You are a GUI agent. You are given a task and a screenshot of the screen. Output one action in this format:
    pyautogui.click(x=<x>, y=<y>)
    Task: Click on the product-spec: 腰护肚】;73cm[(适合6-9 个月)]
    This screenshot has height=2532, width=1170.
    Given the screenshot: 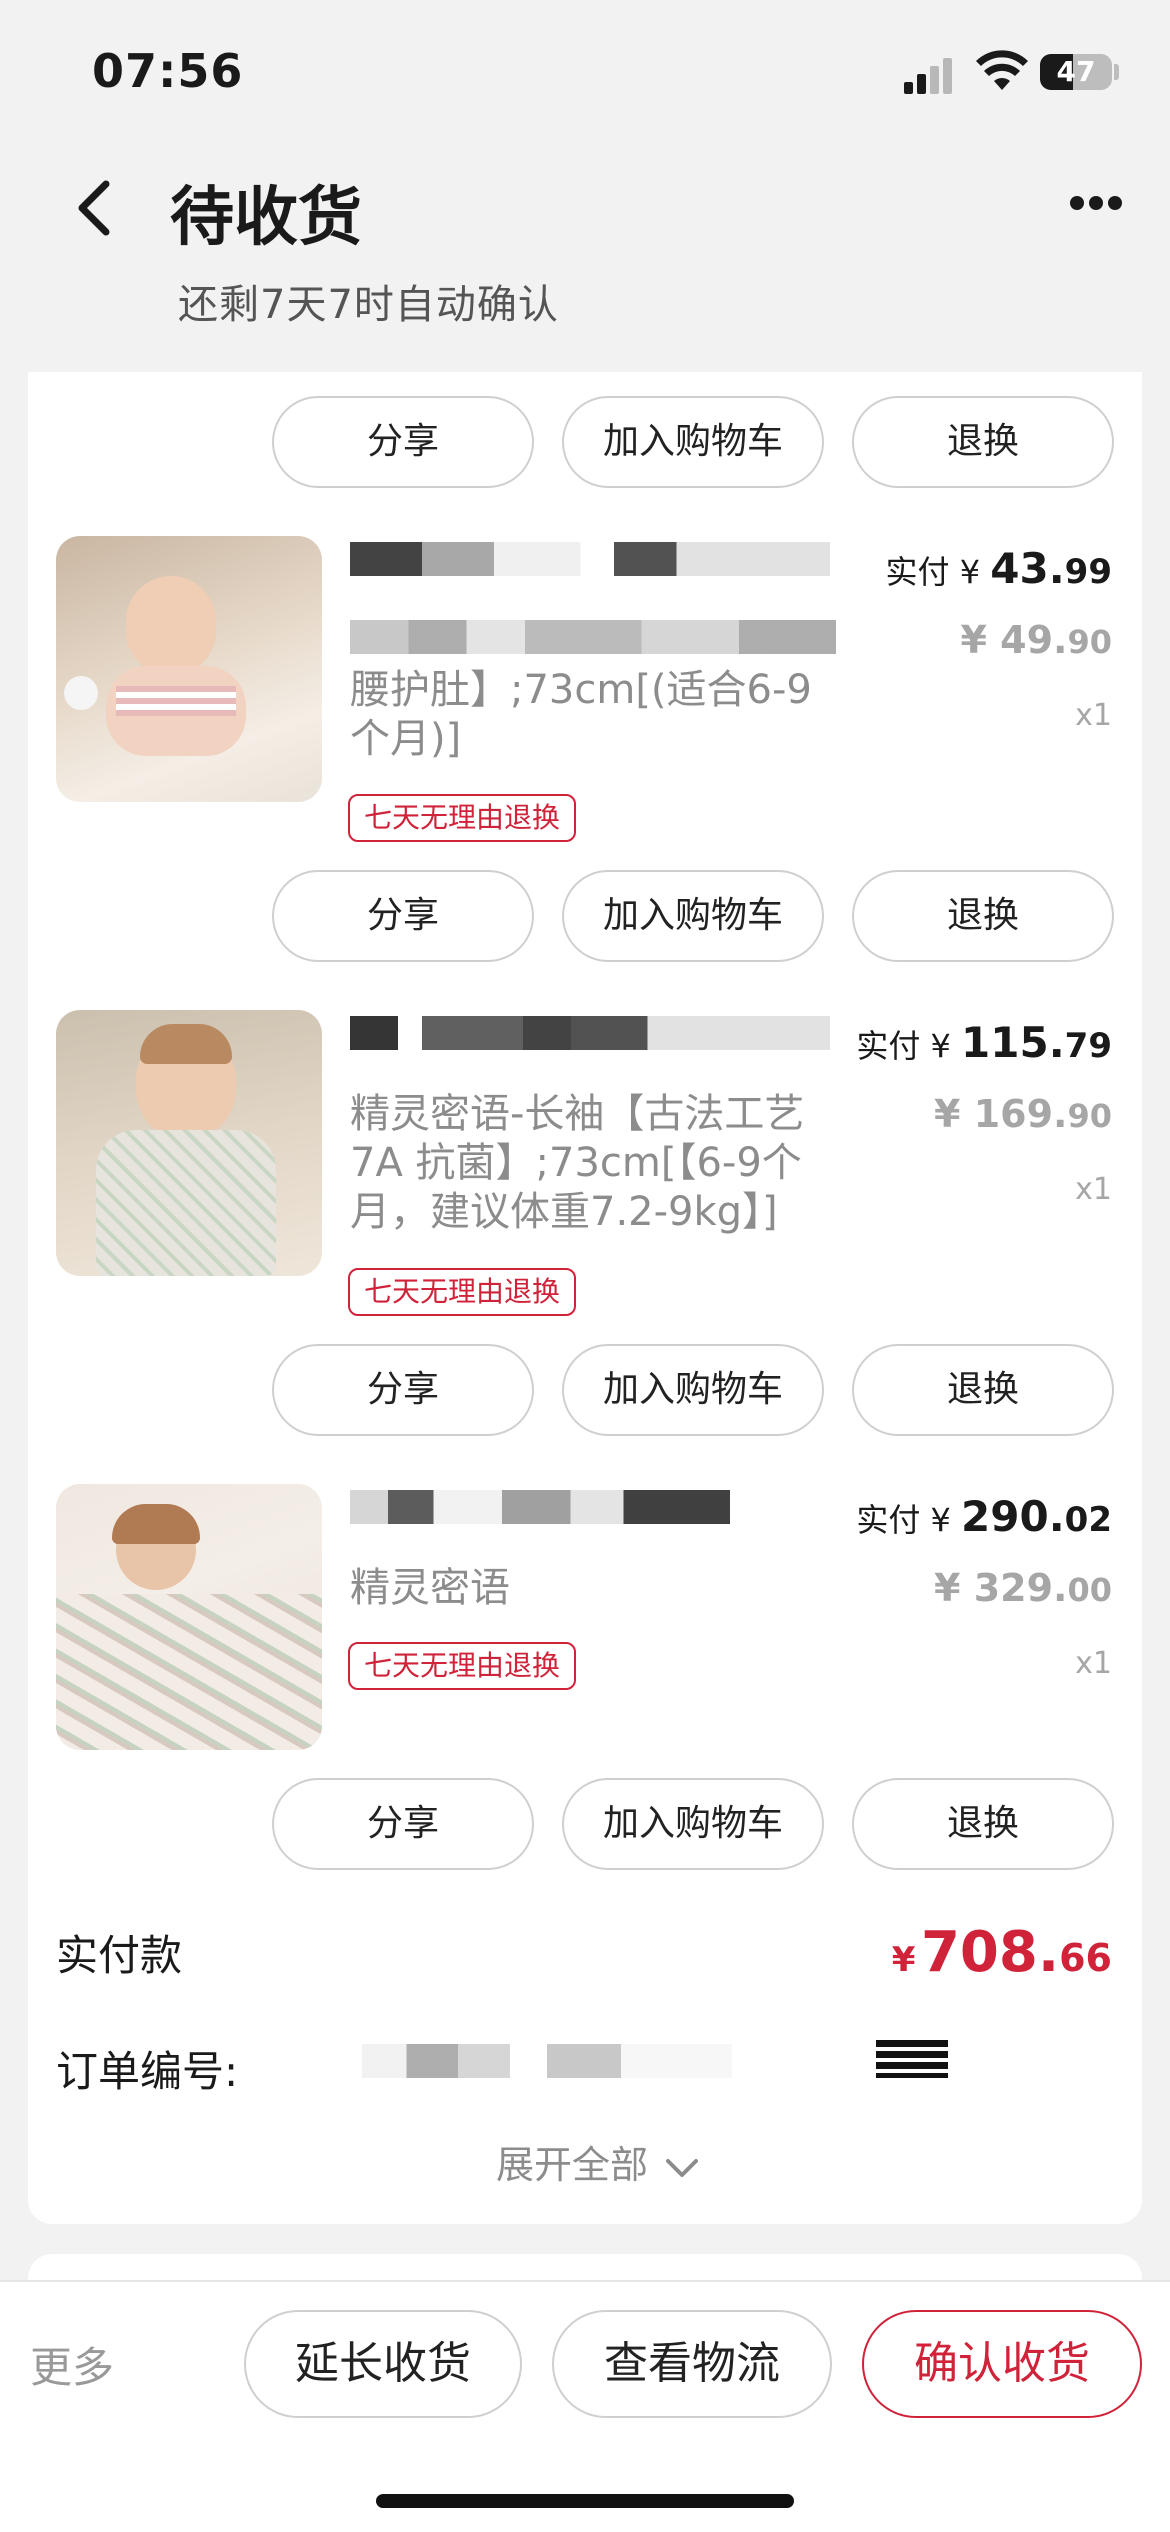 What is the action you would take?
    pyautogui.click(x=600, y=715)
    